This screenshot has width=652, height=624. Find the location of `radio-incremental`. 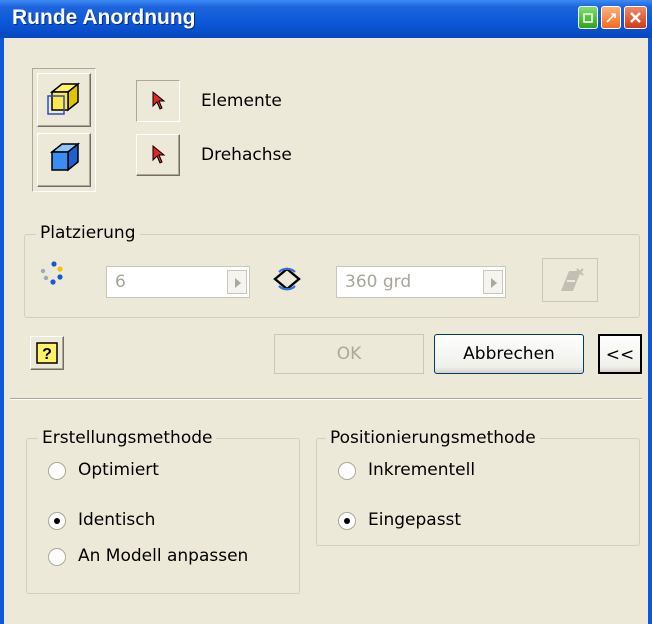

radio-incremental is located at coordinates (347, 471).